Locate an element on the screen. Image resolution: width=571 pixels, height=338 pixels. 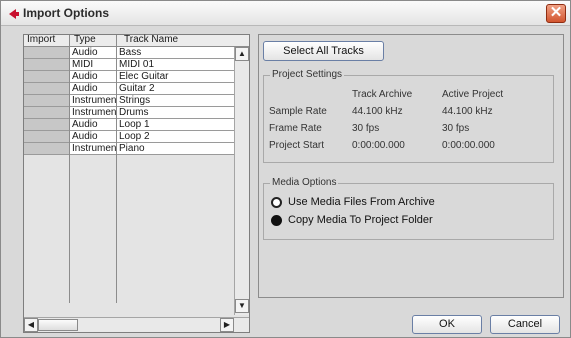
window-title: Import Options is located at coordinates (66, 13).